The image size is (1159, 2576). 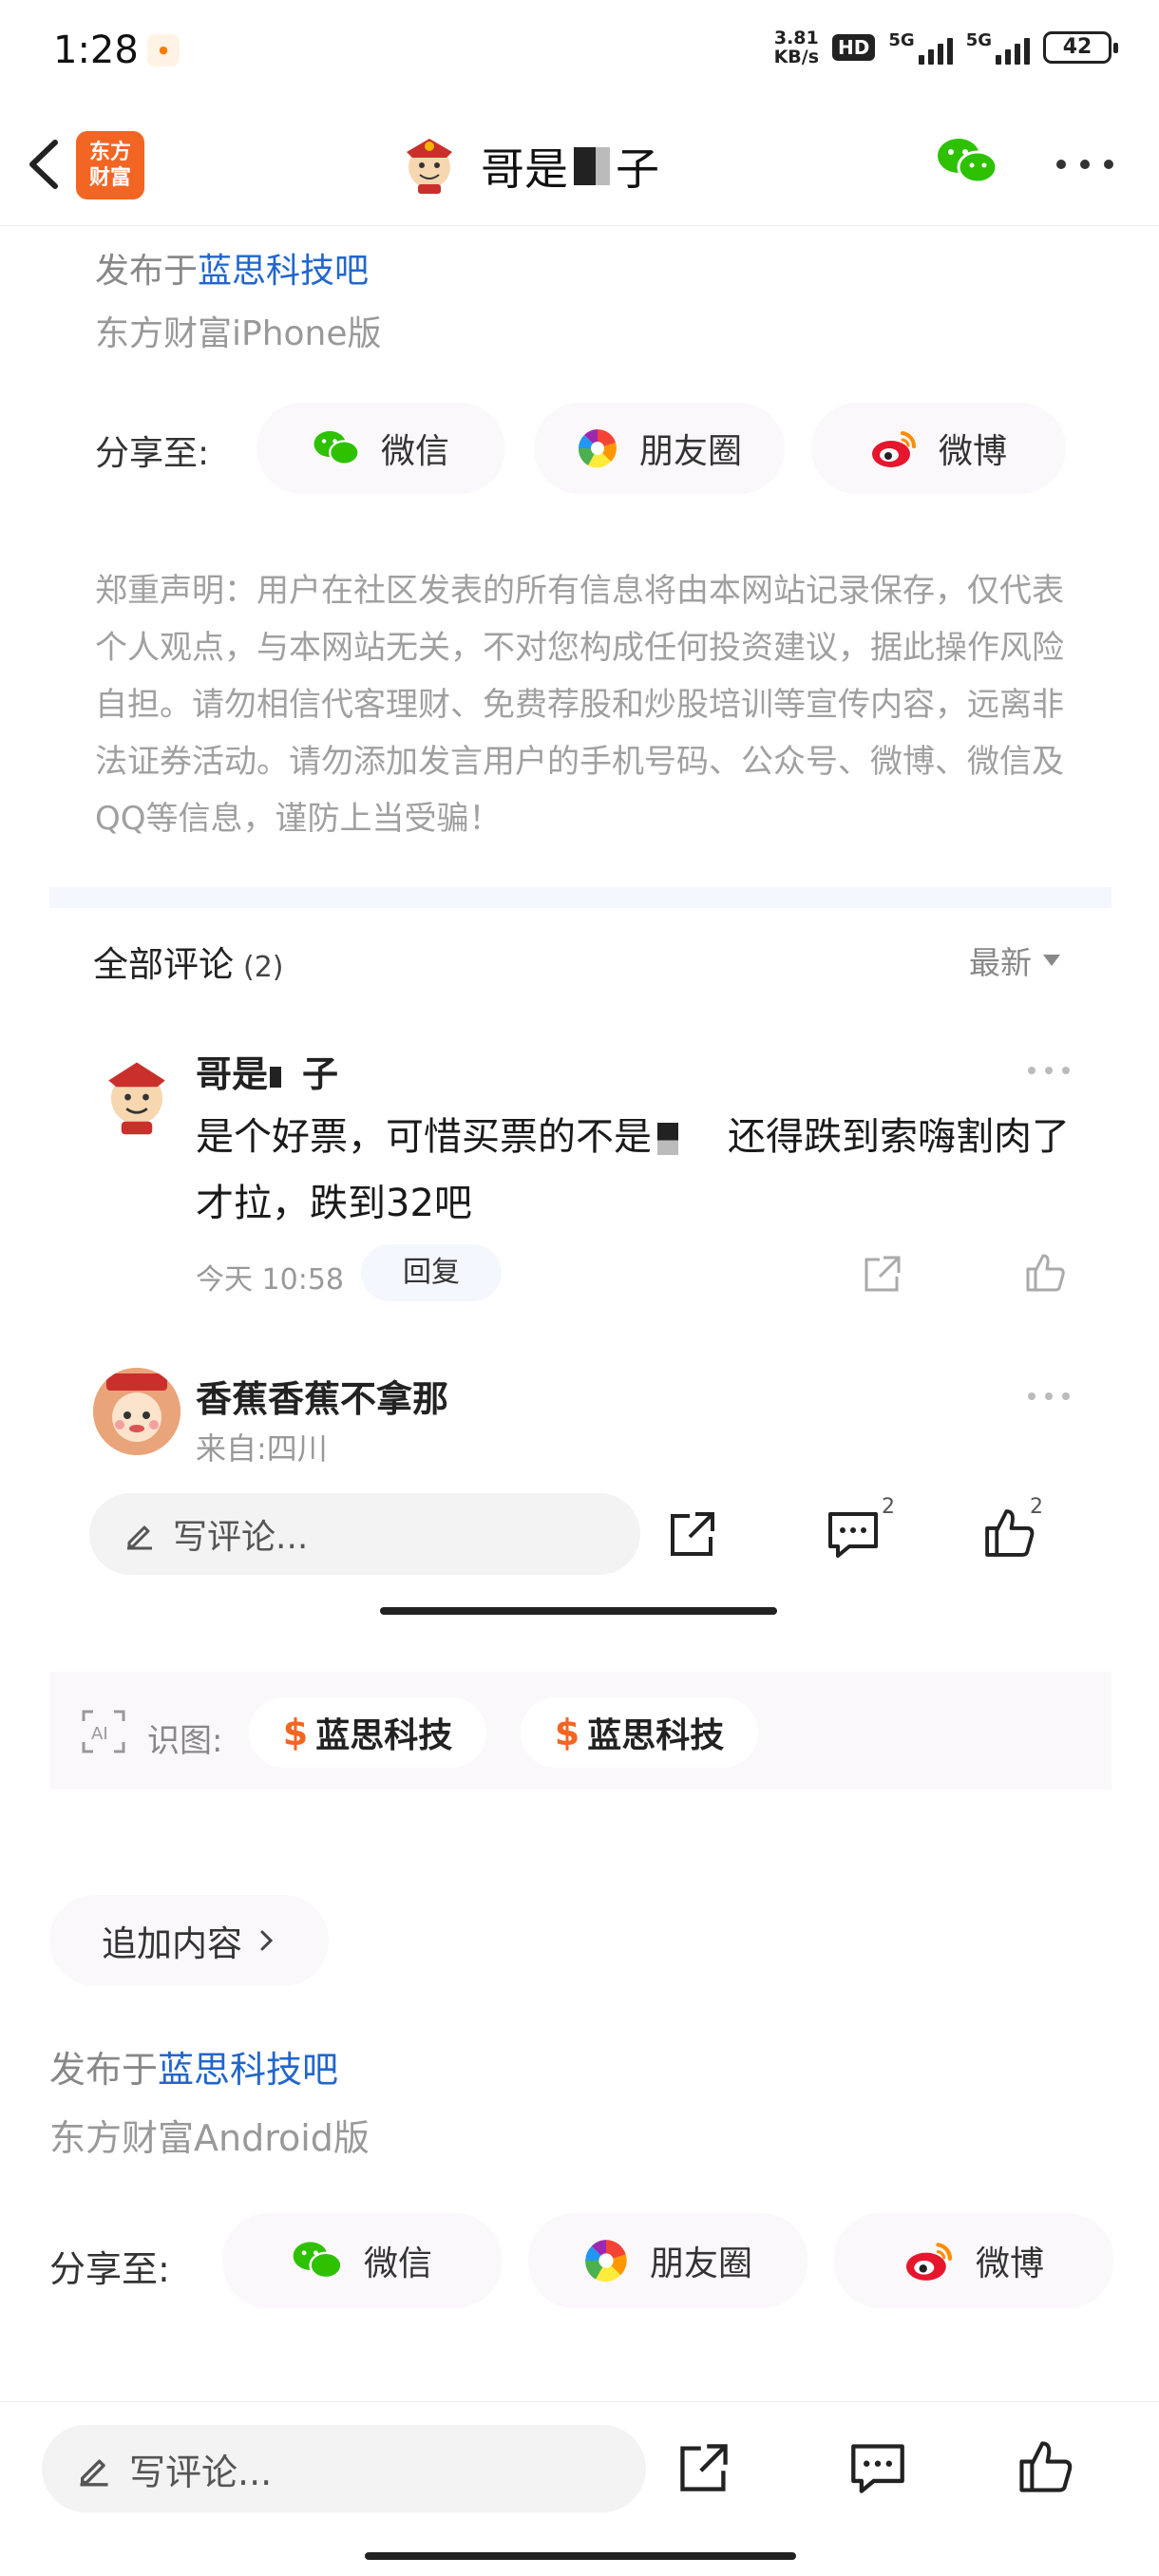 I want to click on reply-button: 回复, so click(x=431, y=1272).